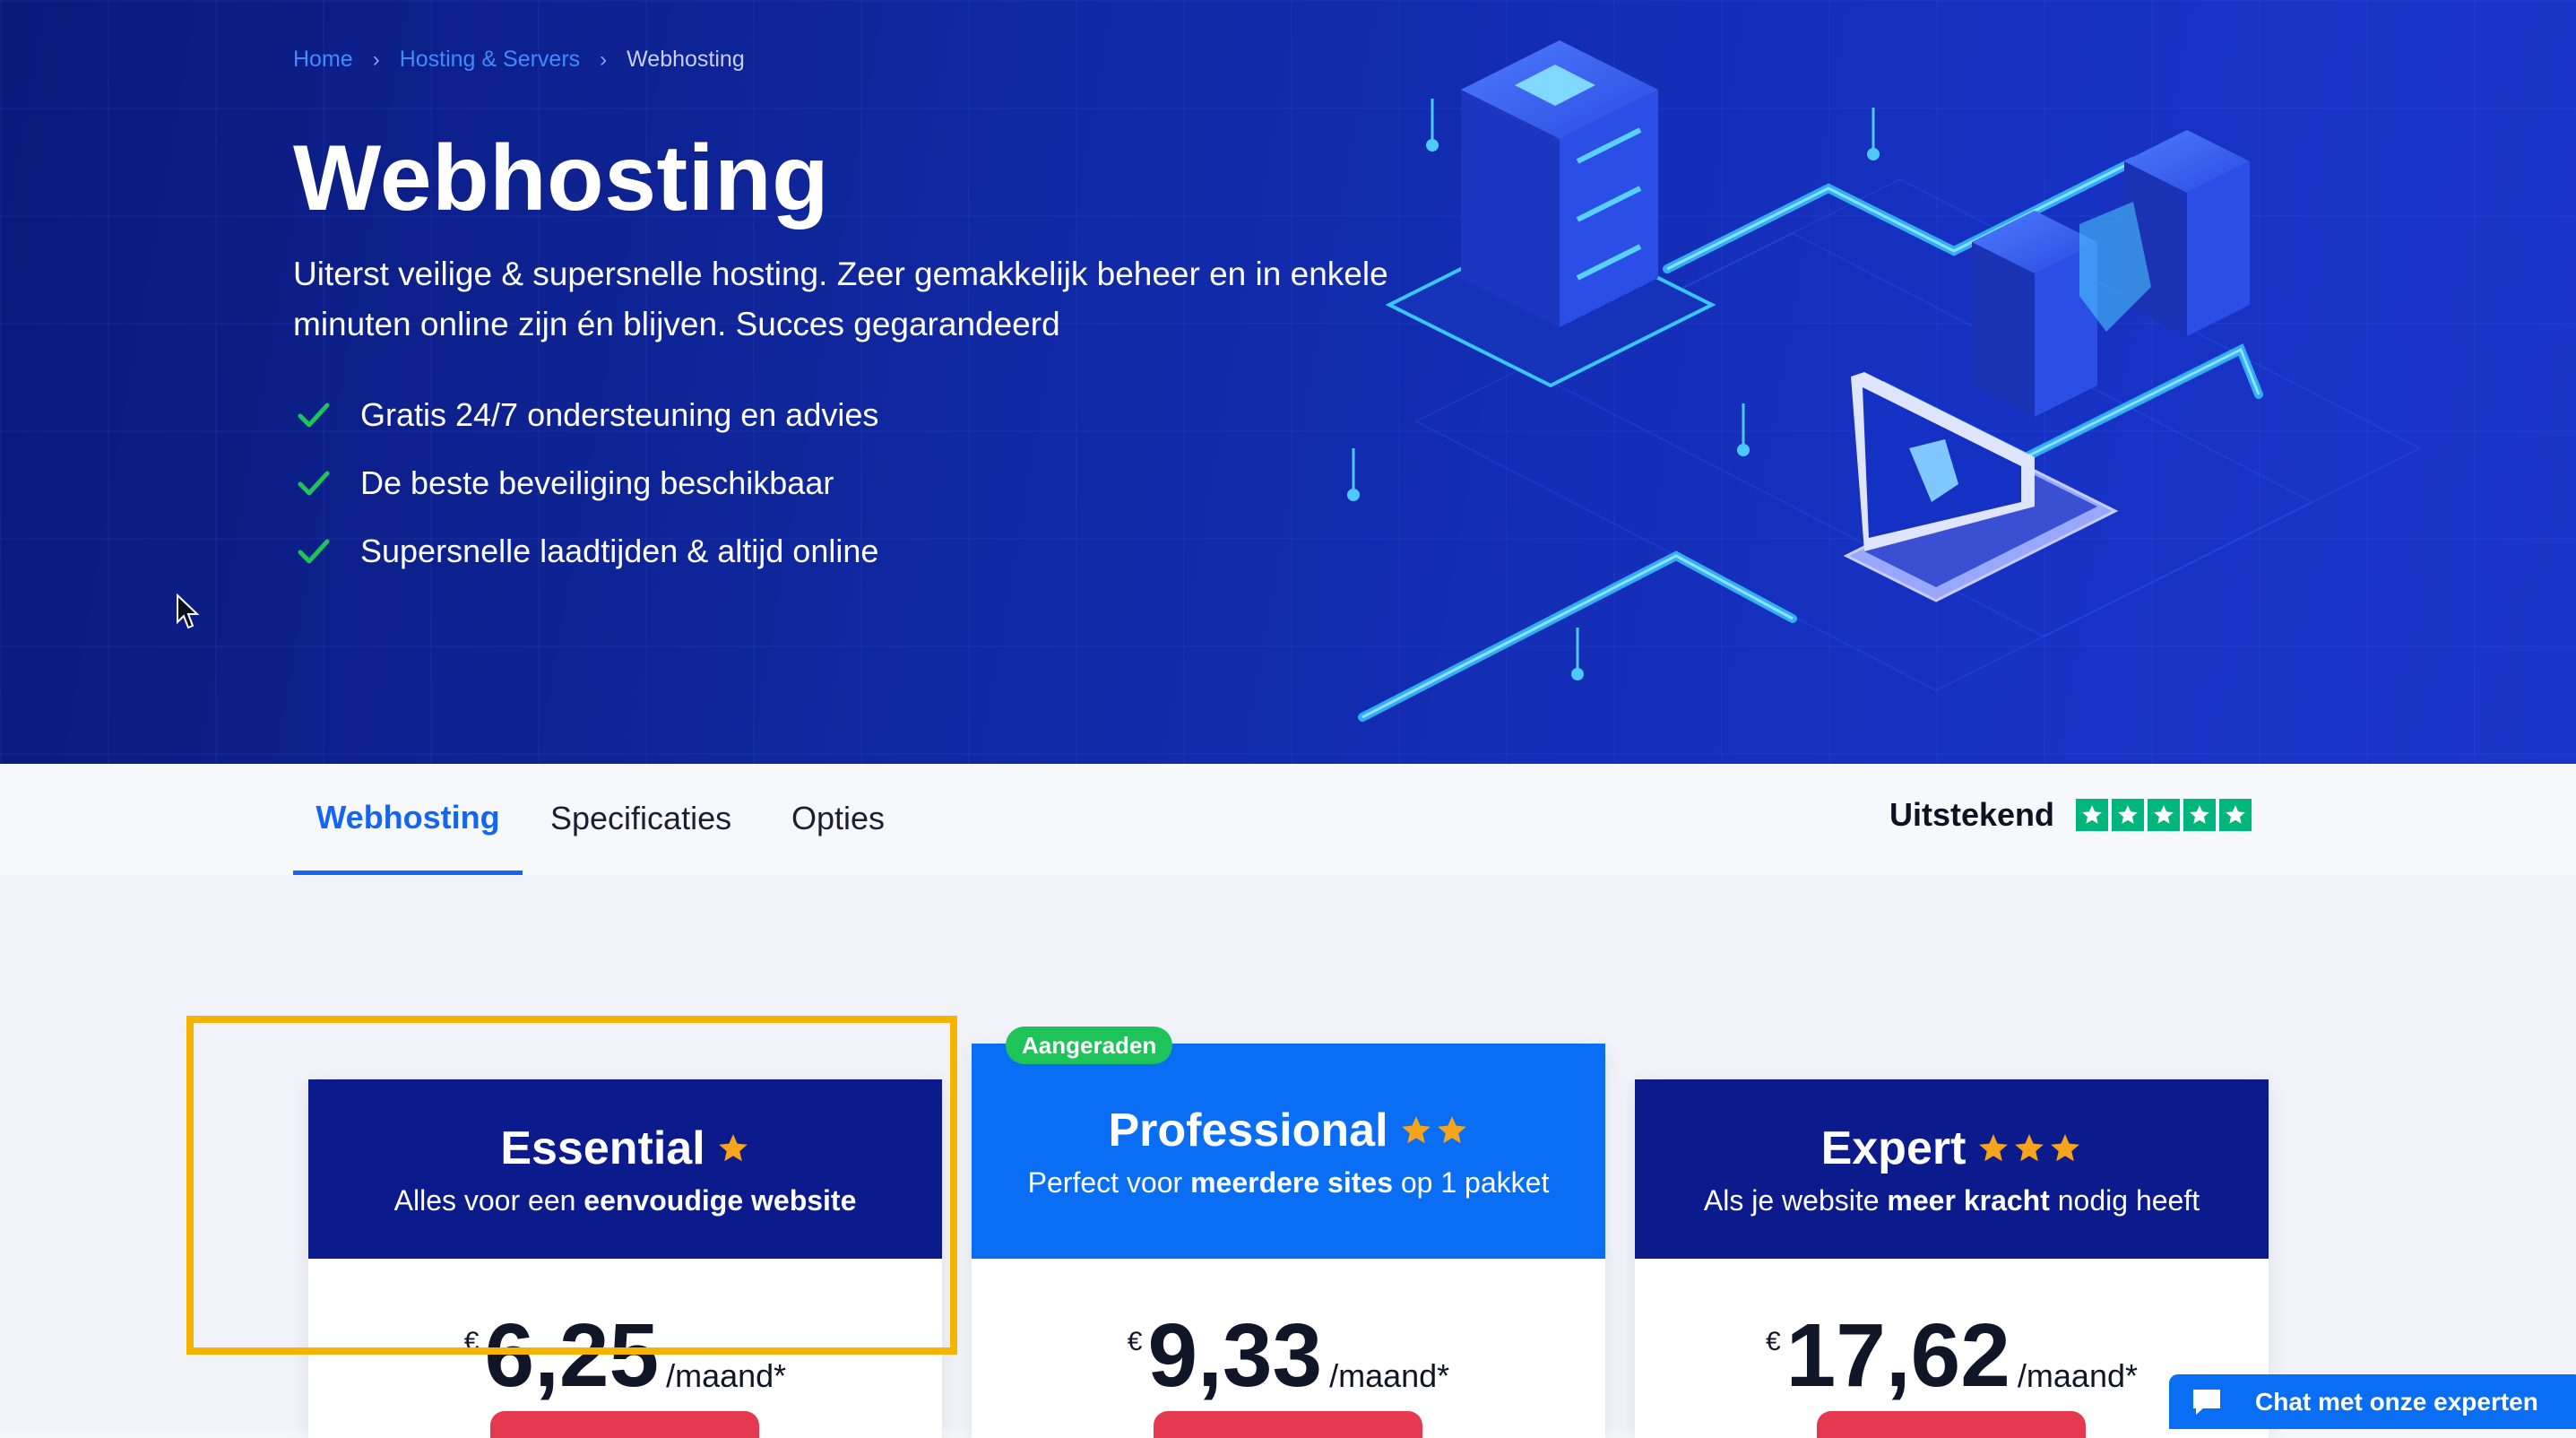 This screenshot has width=2576, height=1438. Describe the element at coordinates (619, 414) in the screenshot. I see `feature-text: Gratis 24/7 ondersteuning en advies` at that location.